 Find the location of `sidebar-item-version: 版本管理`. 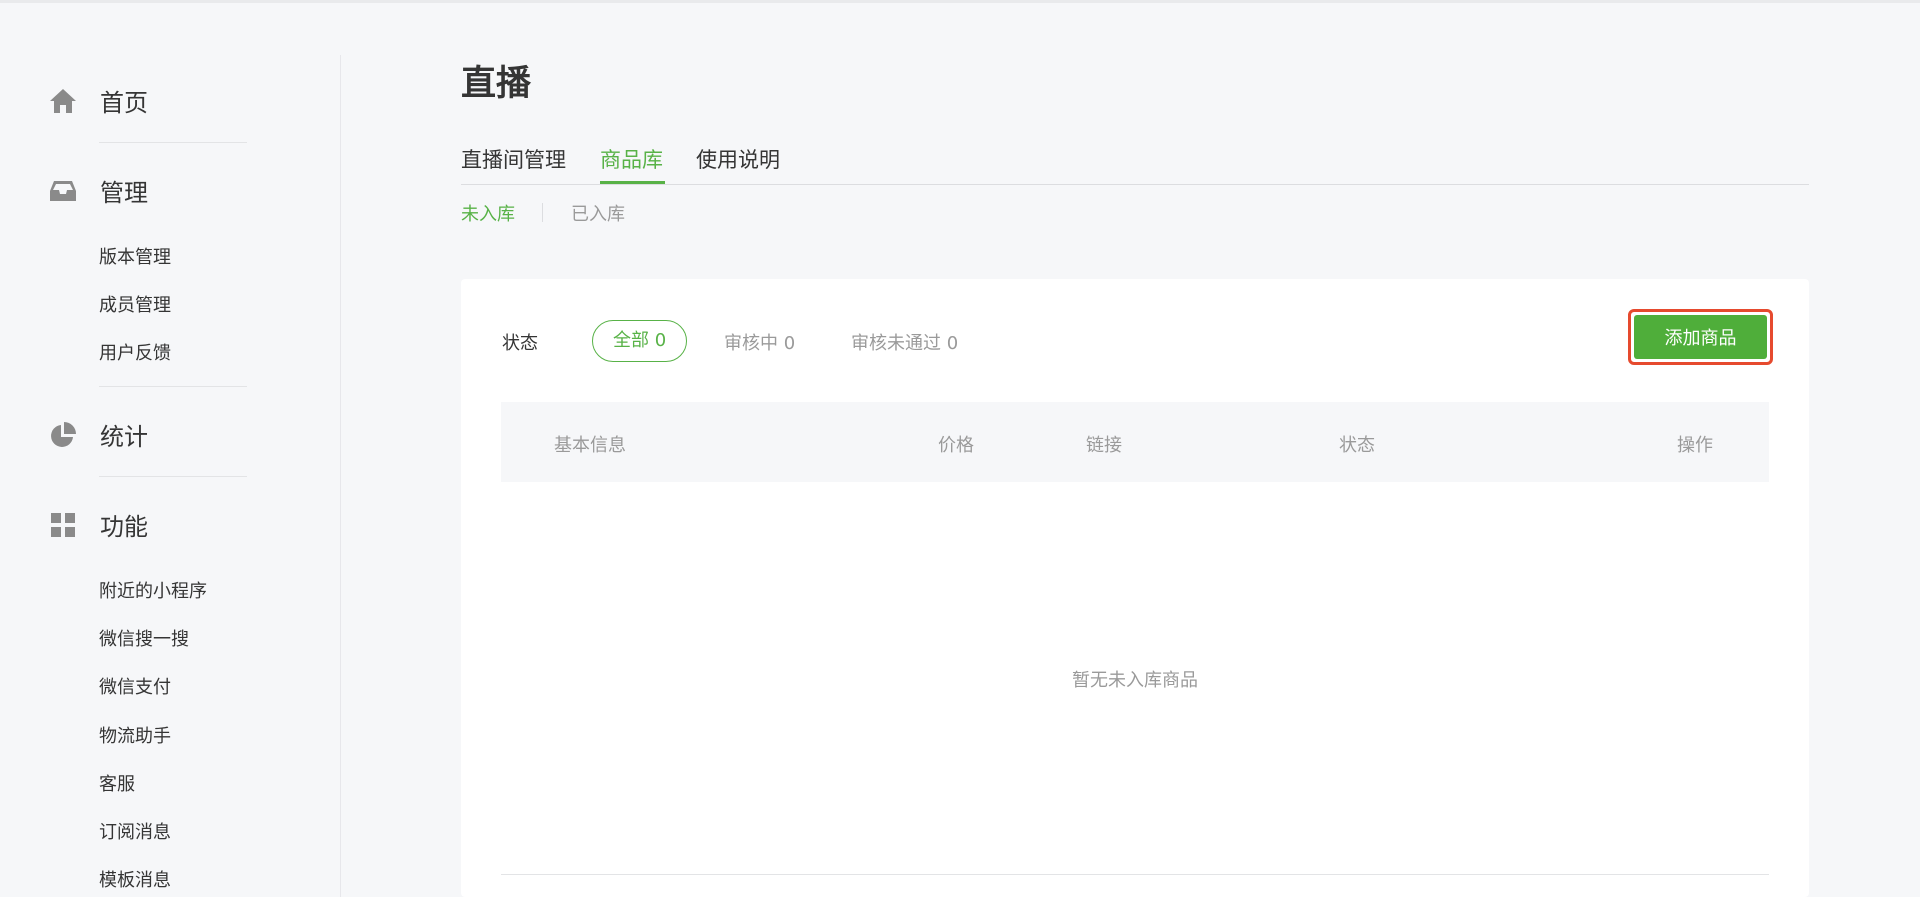

sidebar-item-version: 版本管理 is located at coordinates (135, 256).